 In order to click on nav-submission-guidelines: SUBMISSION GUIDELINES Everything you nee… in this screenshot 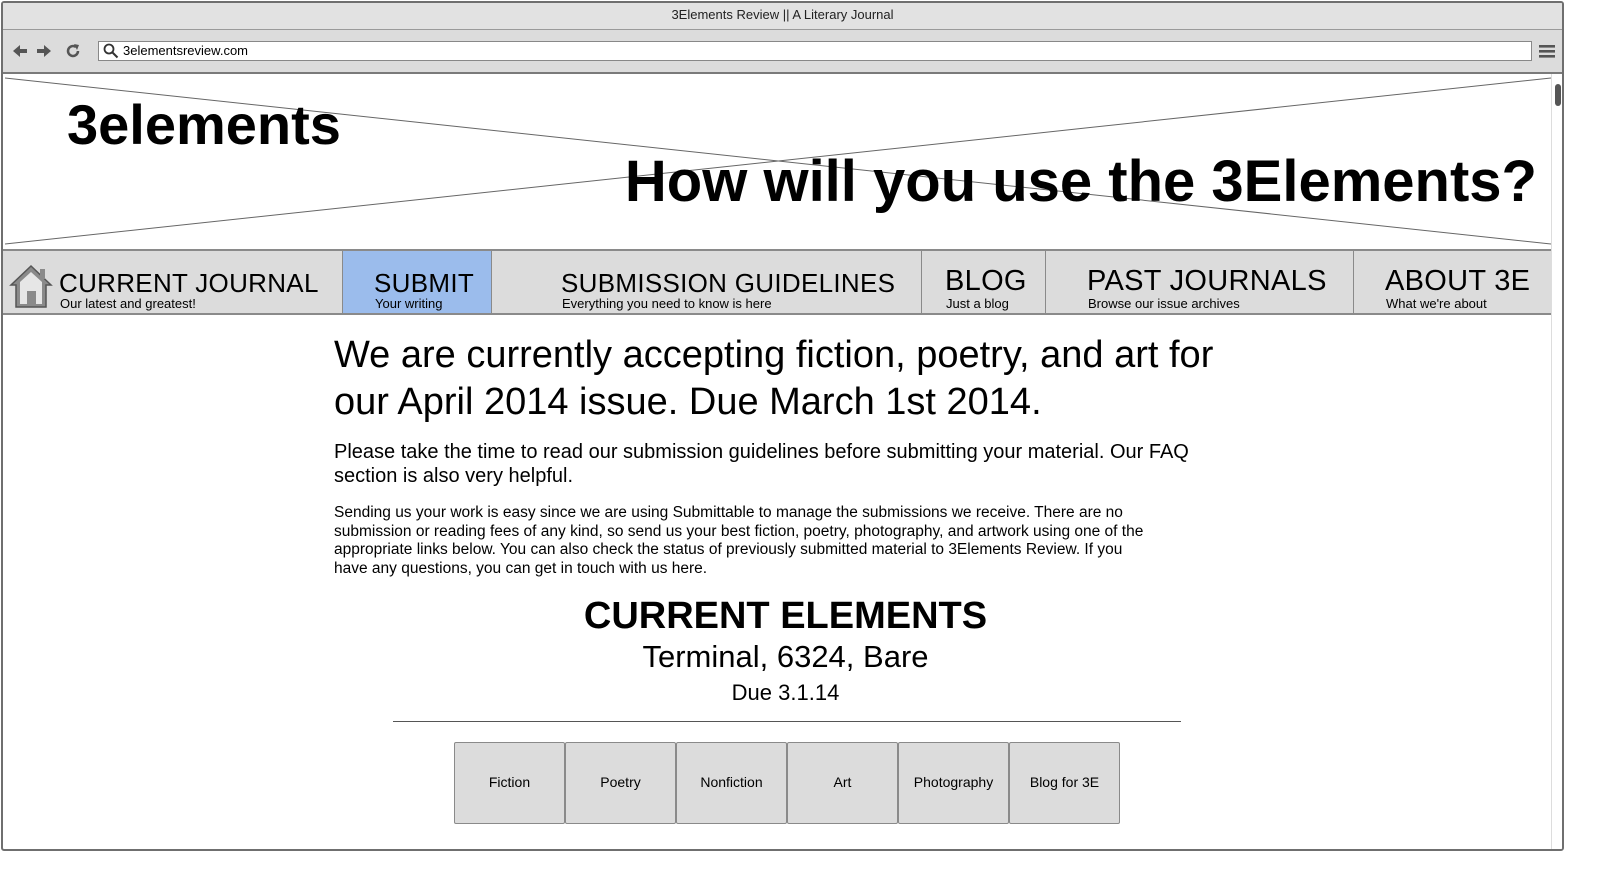, I will do `click(707, 282)`.